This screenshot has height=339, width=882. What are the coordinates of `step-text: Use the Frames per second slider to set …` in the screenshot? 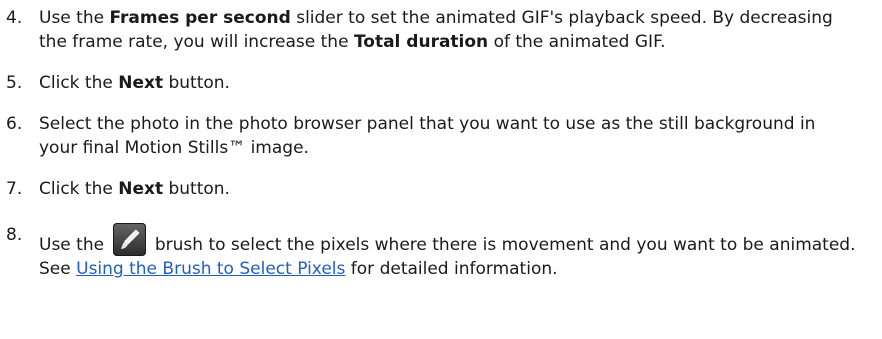 It's located at (436, 30).